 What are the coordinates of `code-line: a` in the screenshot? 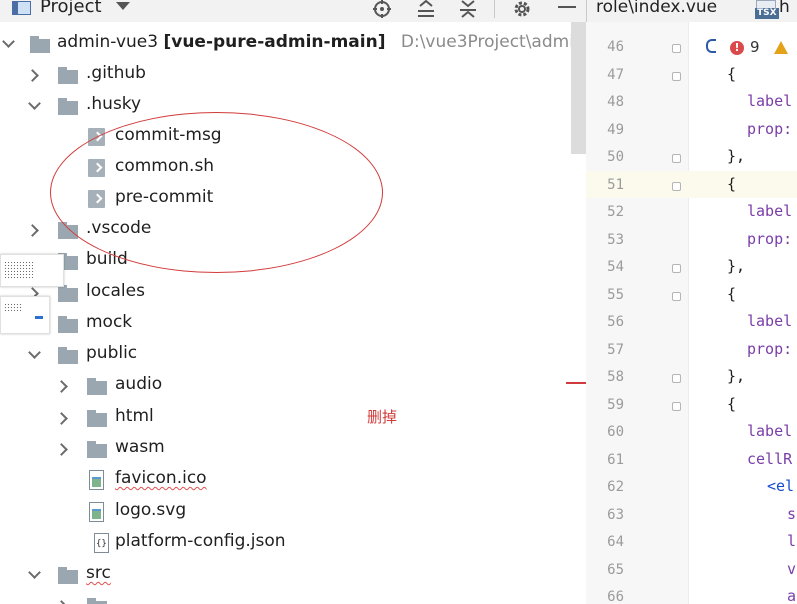 It's located at (792, 595).